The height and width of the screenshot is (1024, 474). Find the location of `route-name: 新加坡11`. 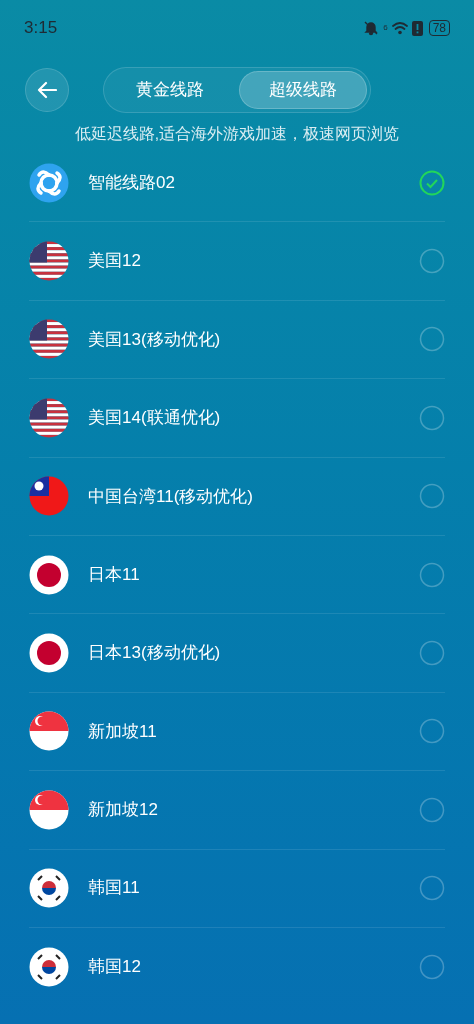

route-name: 新加坡11 is located at coordinates (253, 731).